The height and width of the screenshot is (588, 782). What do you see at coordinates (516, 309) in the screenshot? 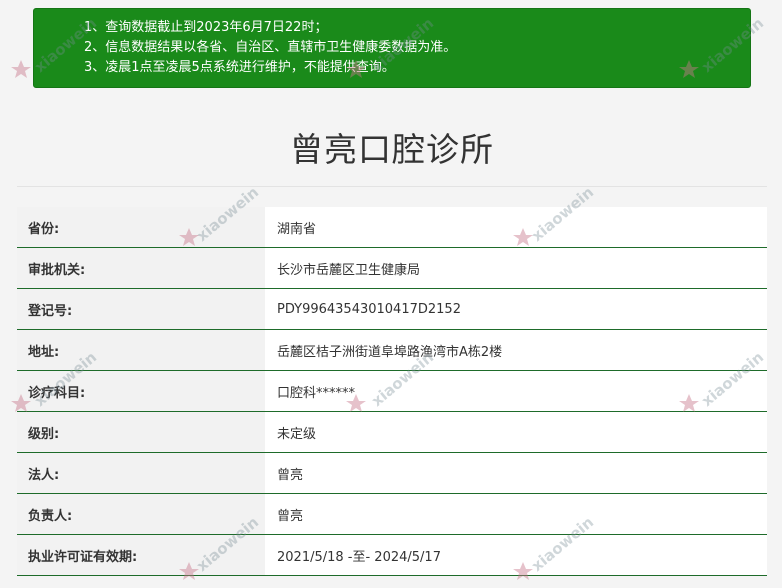
I see `row-value: PDY99643543010417D2152` at bounding box center [516, 309].